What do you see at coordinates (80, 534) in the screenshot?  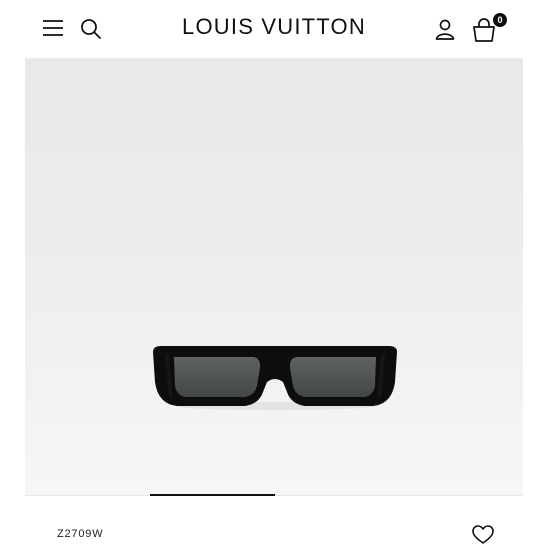 I see `product-reference: Z2709W` at bounding box center [80, 534].